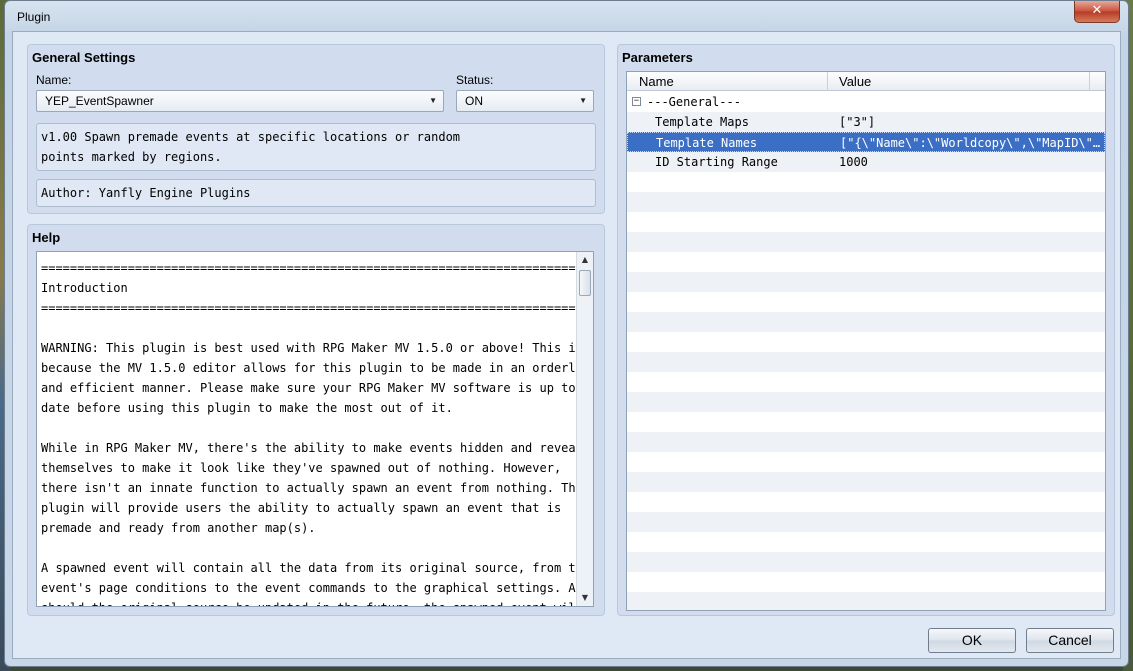 The height and width of the screenshot is (671, 1133). Describe the element at coordinates (99, 101) in the screenshot. I see `name-select-value: YEP_EventSpawner` at that location.